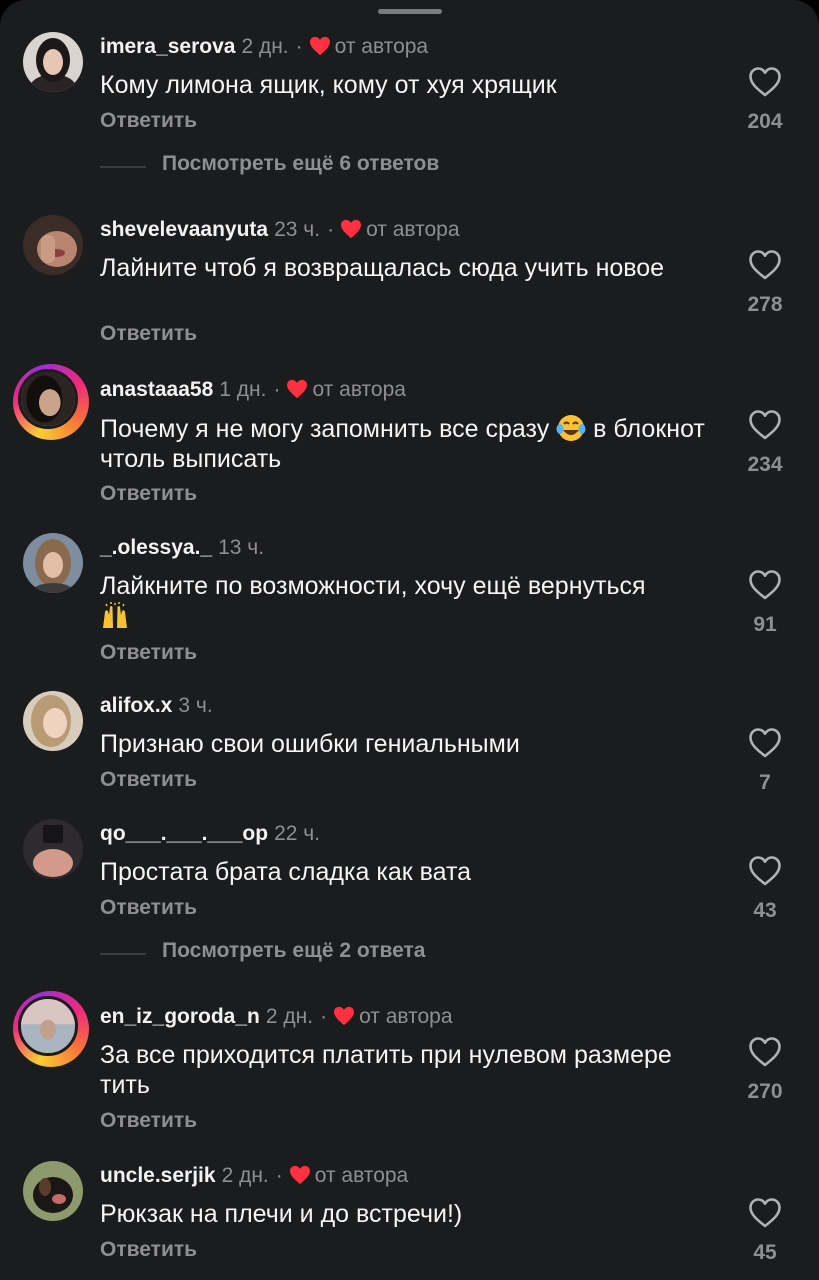 The width and height of the screenshot is (819, 1280). I want to click on timestamp: 3 ч., so click(195, 705).